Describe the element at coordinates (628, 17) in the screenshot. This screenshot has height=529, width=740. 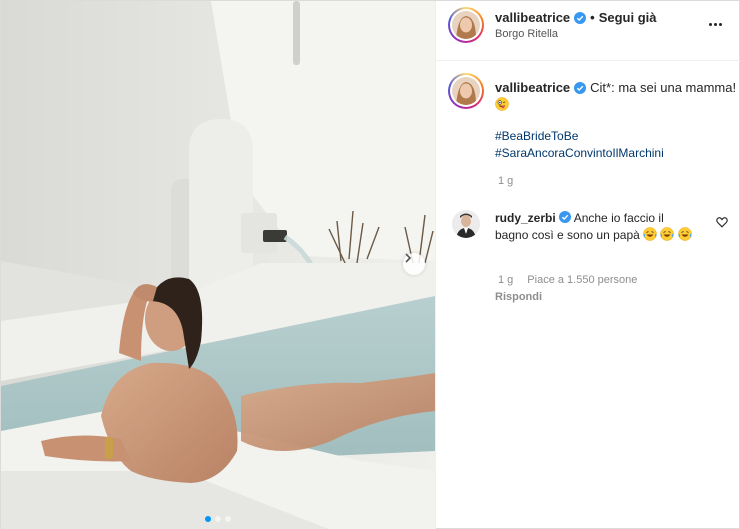
I see `following-button: Segui già` at that location.